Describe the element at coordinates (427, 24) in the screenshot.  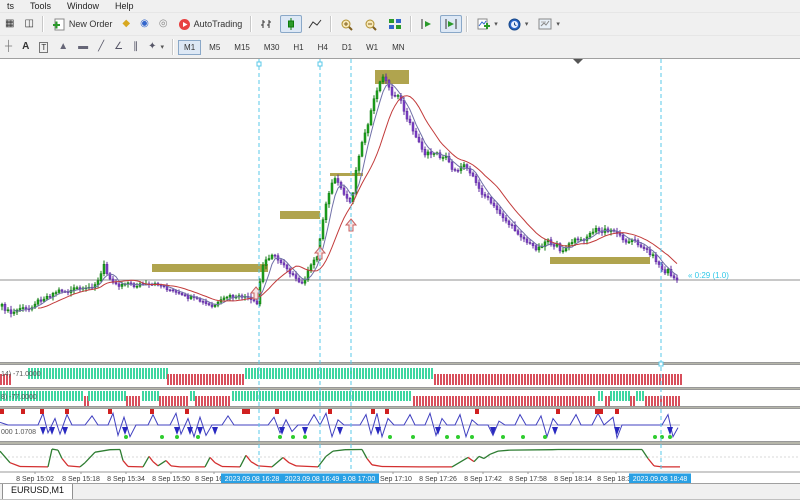
I see `auto-scroll-icon` at that location.